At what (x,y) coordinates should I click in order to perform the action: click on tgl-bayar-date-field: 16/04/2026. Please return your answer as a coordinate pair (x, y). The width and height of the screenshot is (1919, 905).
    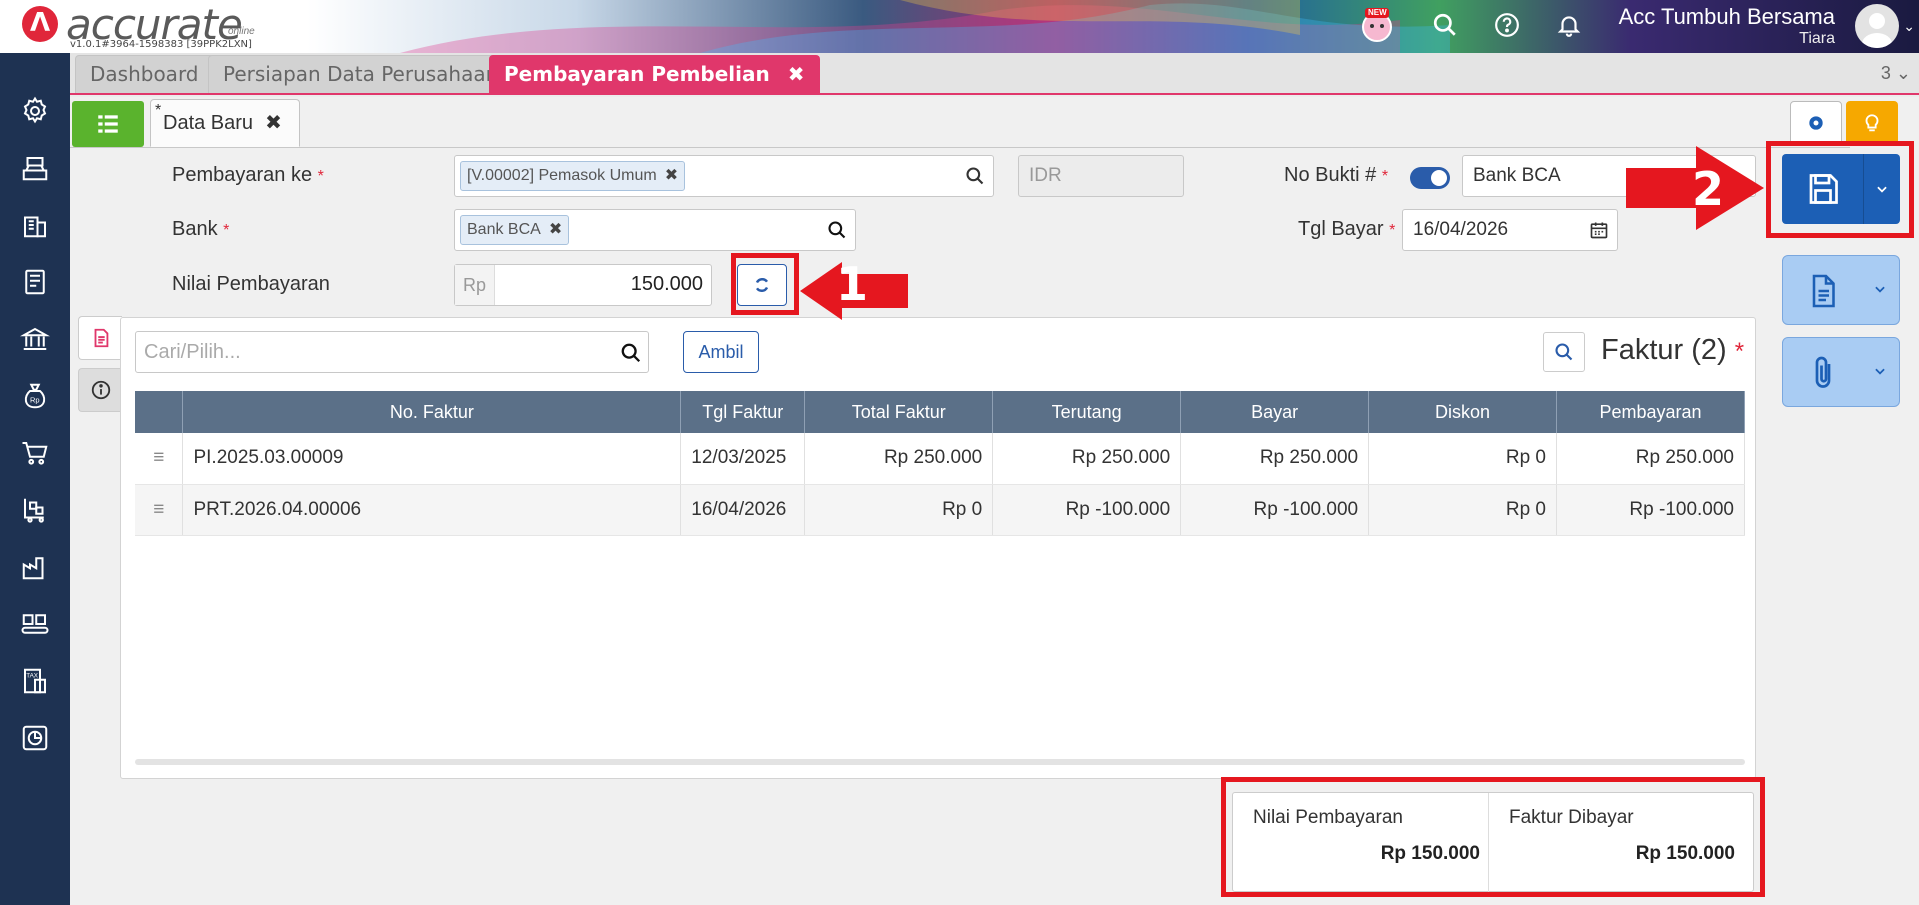
    Looking at the image, I should click on (1510, 230).